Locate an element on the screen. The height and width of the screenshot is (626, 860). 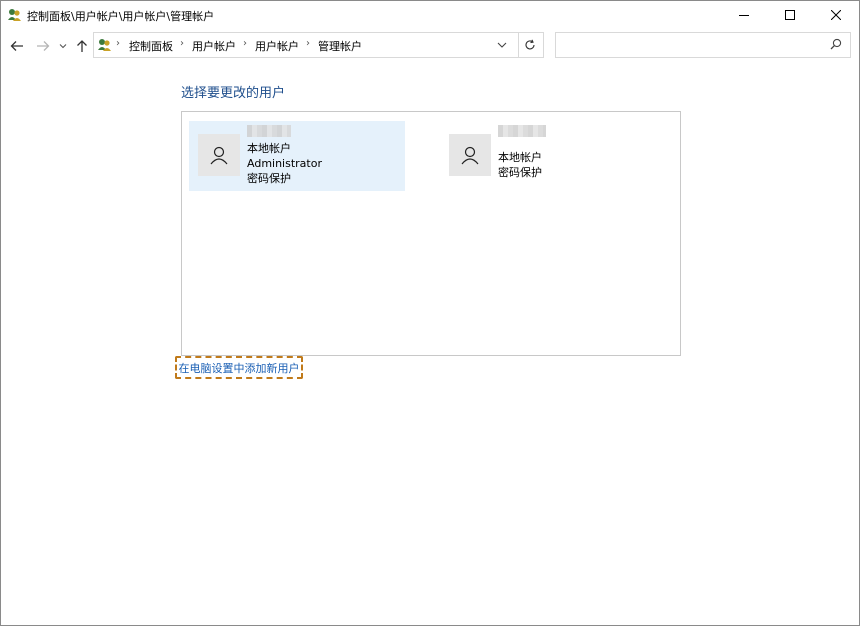
forward-button is located at coordinates (43, 46).